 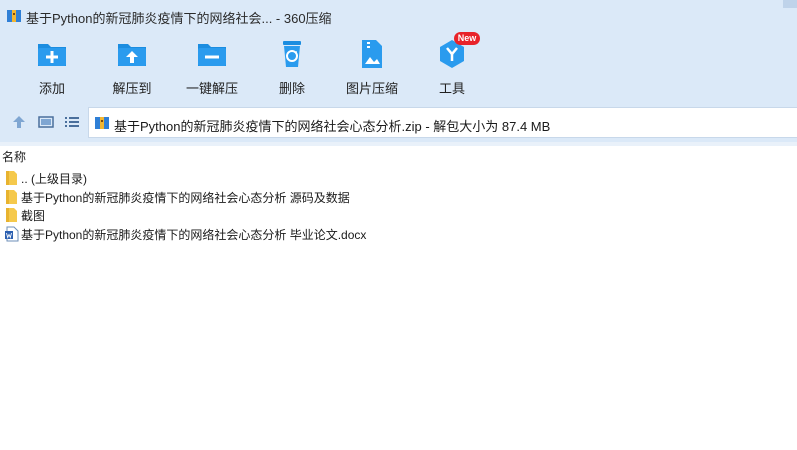 What do you see at coordinates (51, 88) in the screenshot?
I see `add-label: 添加` at bounding box center [51, 88].